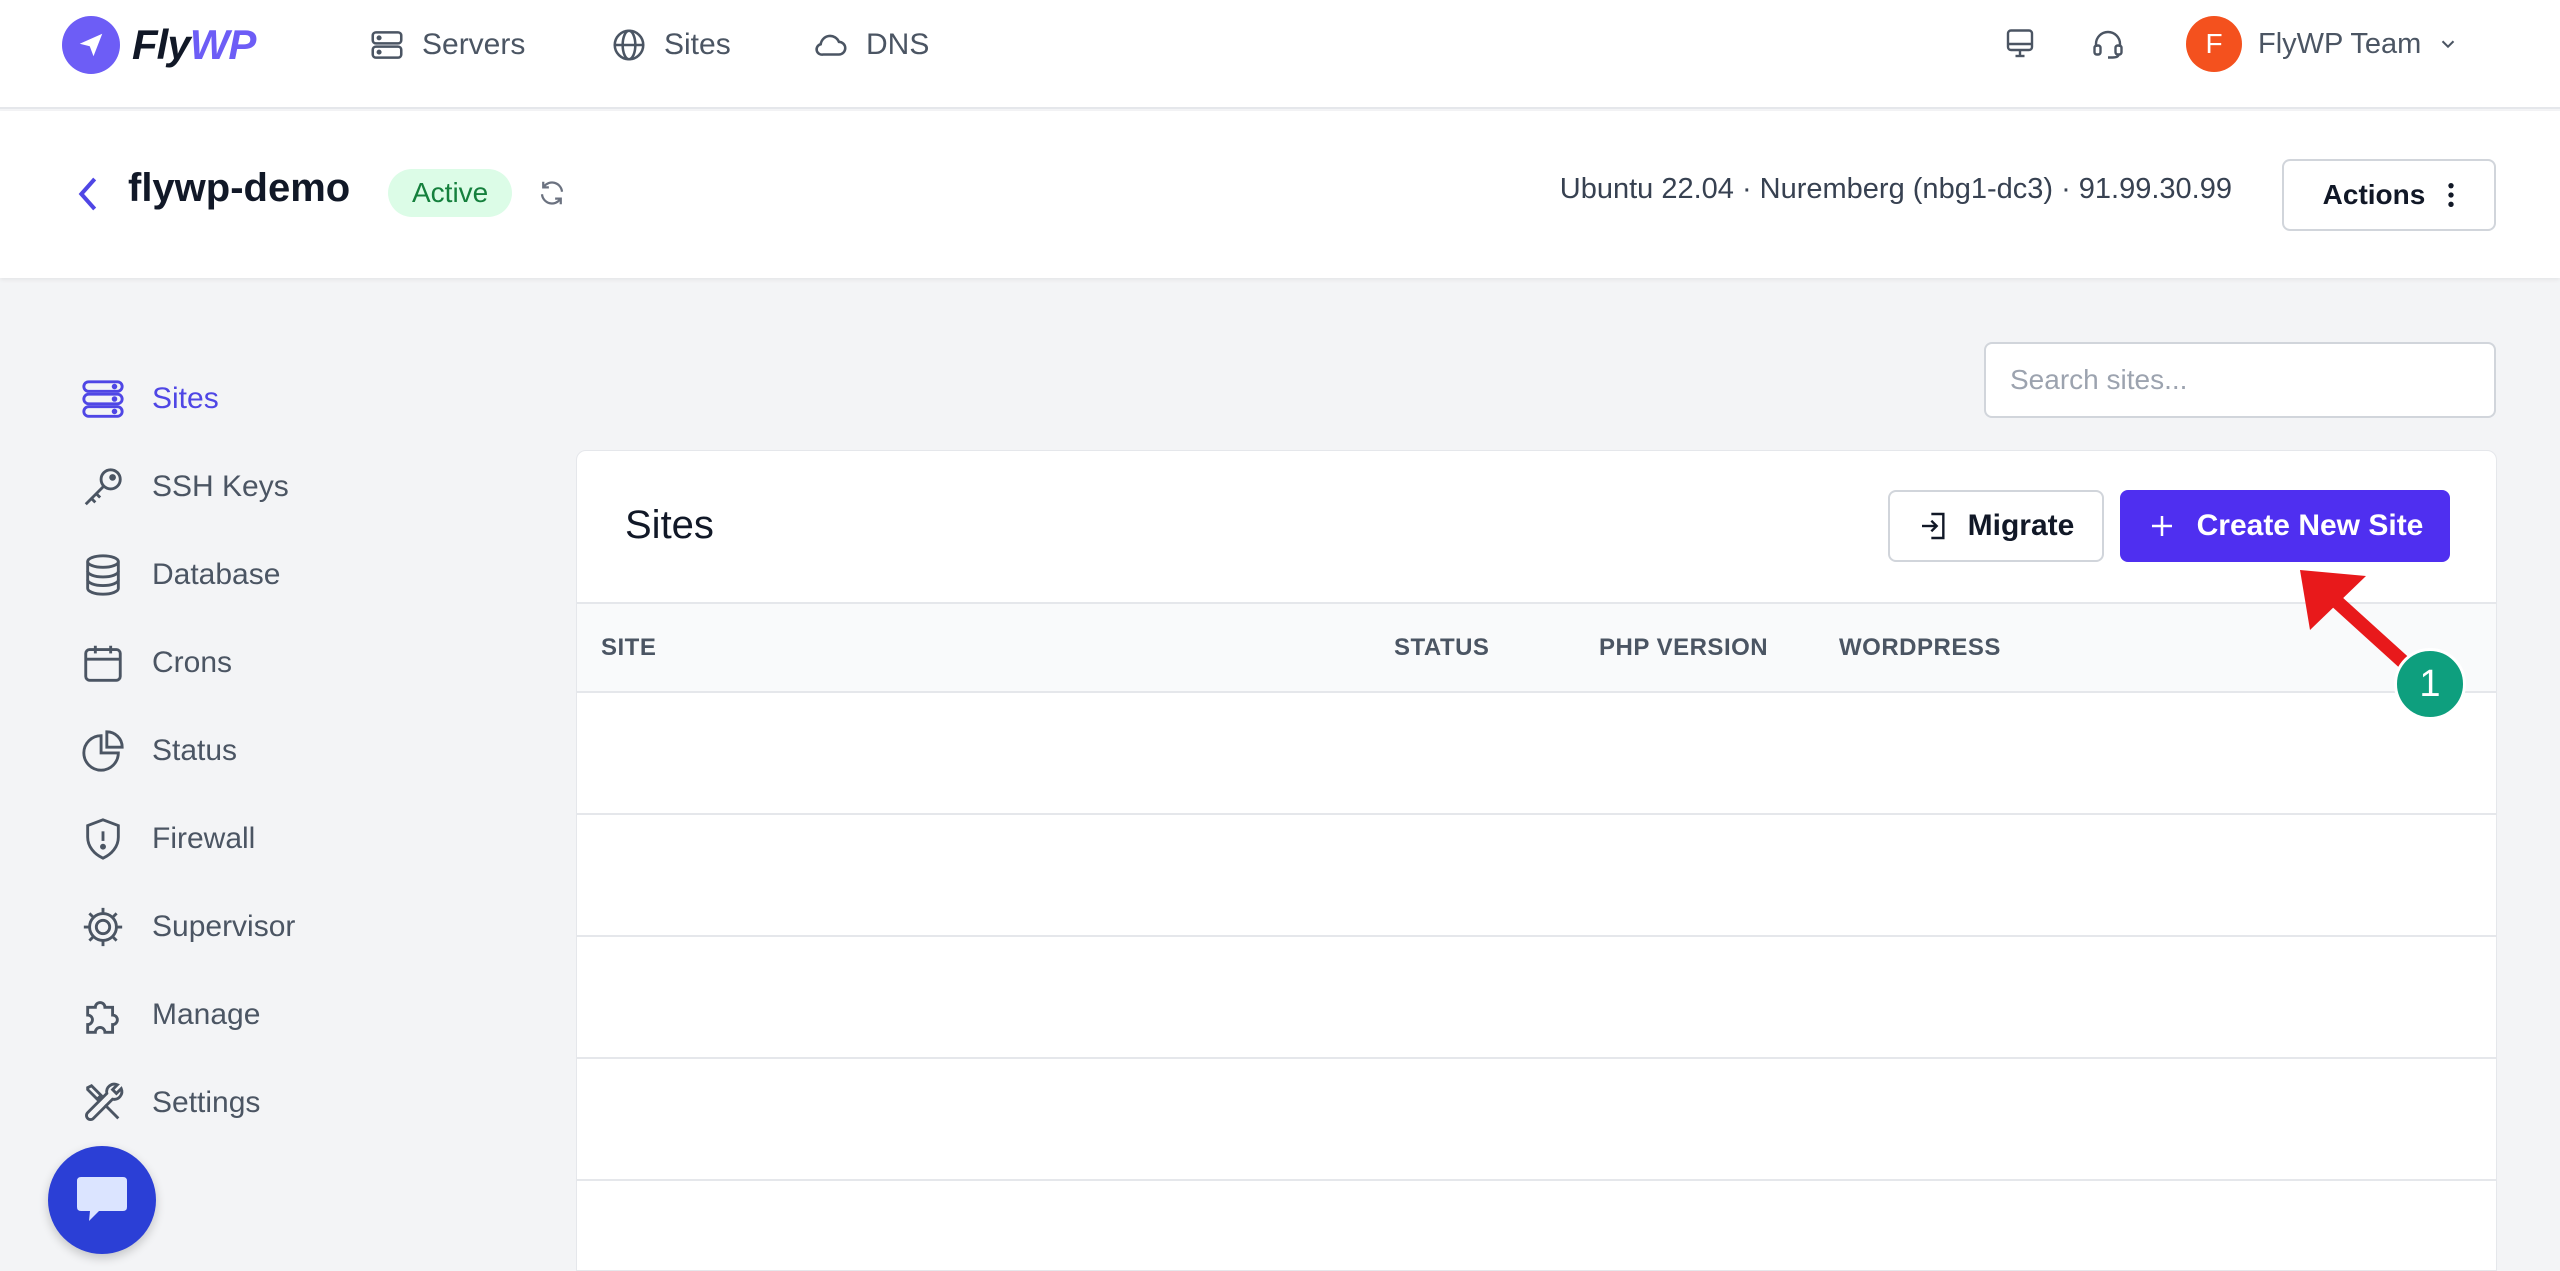 Image resolution: width=2560 pixels, height=1271 pixels. What do you see at coordinates (629, 45) in the screenshot?
I see `globe-icon` at bounding box center [629, 45].